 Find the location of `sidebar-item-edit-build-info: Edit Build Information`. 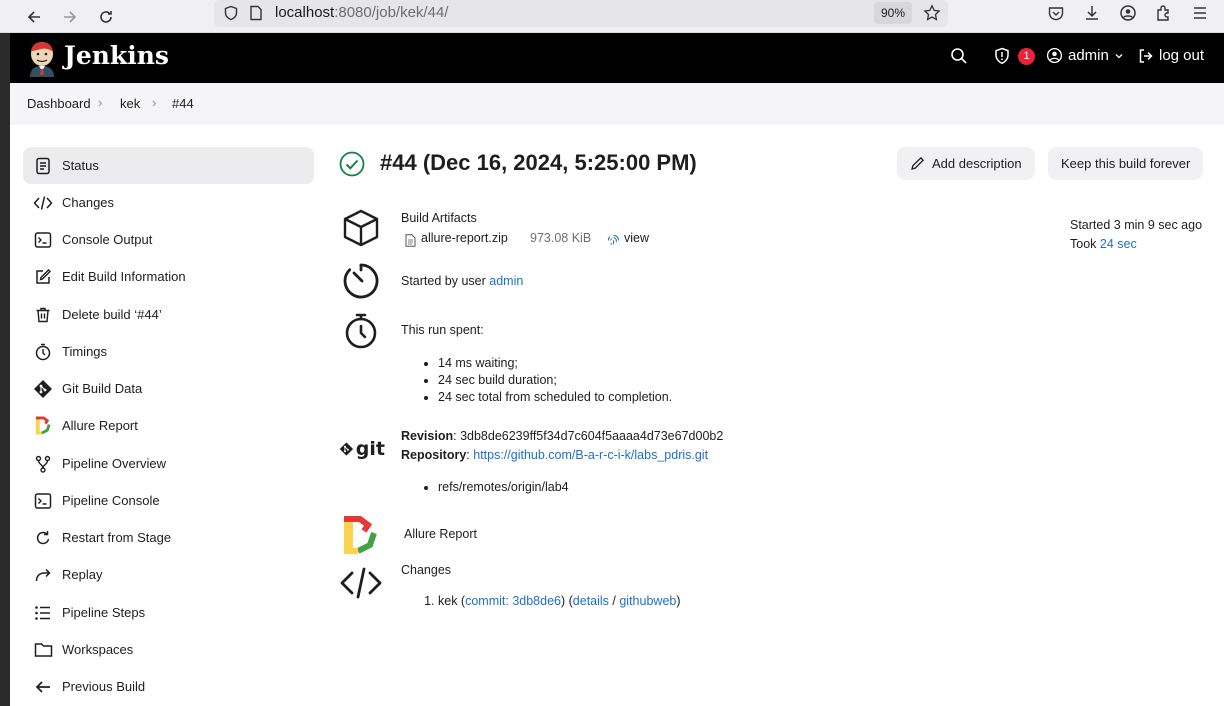

sidebar-item-edit-build-info: Edit Build Information is located at coordinates (168, 276).